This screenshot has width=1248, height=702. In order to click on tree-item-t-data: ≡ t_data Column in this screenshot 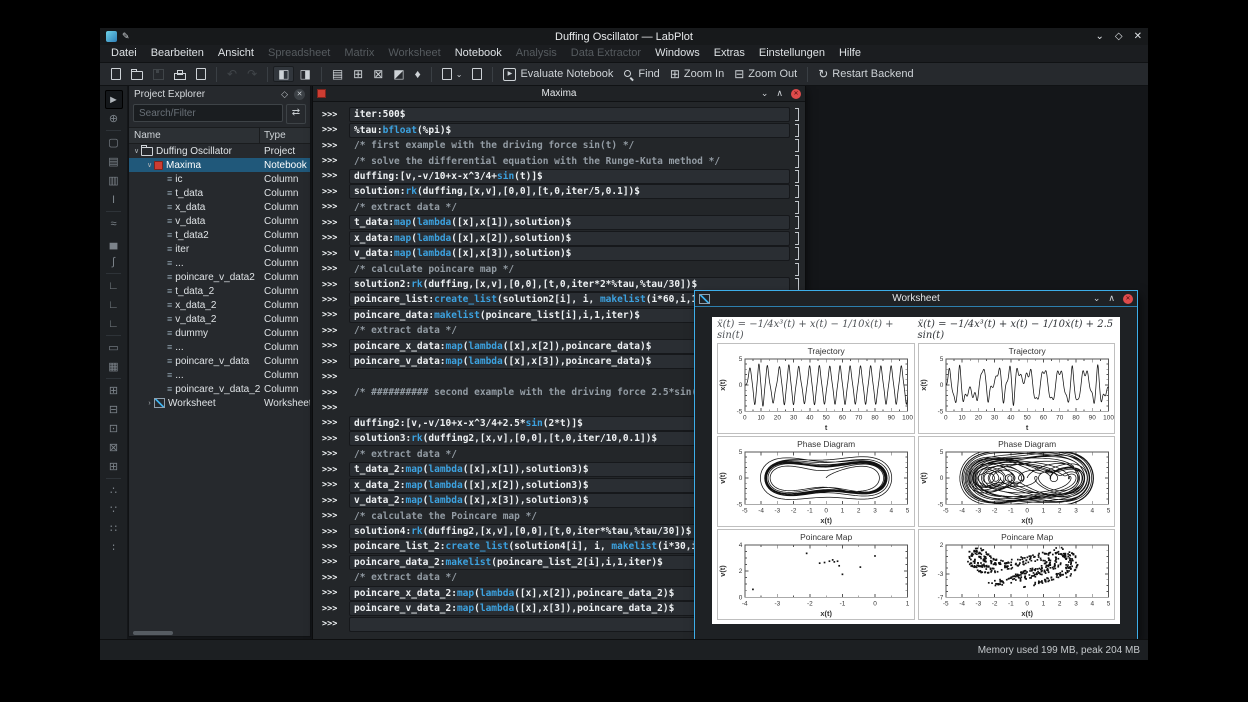, I will do `click(219, 193)`.